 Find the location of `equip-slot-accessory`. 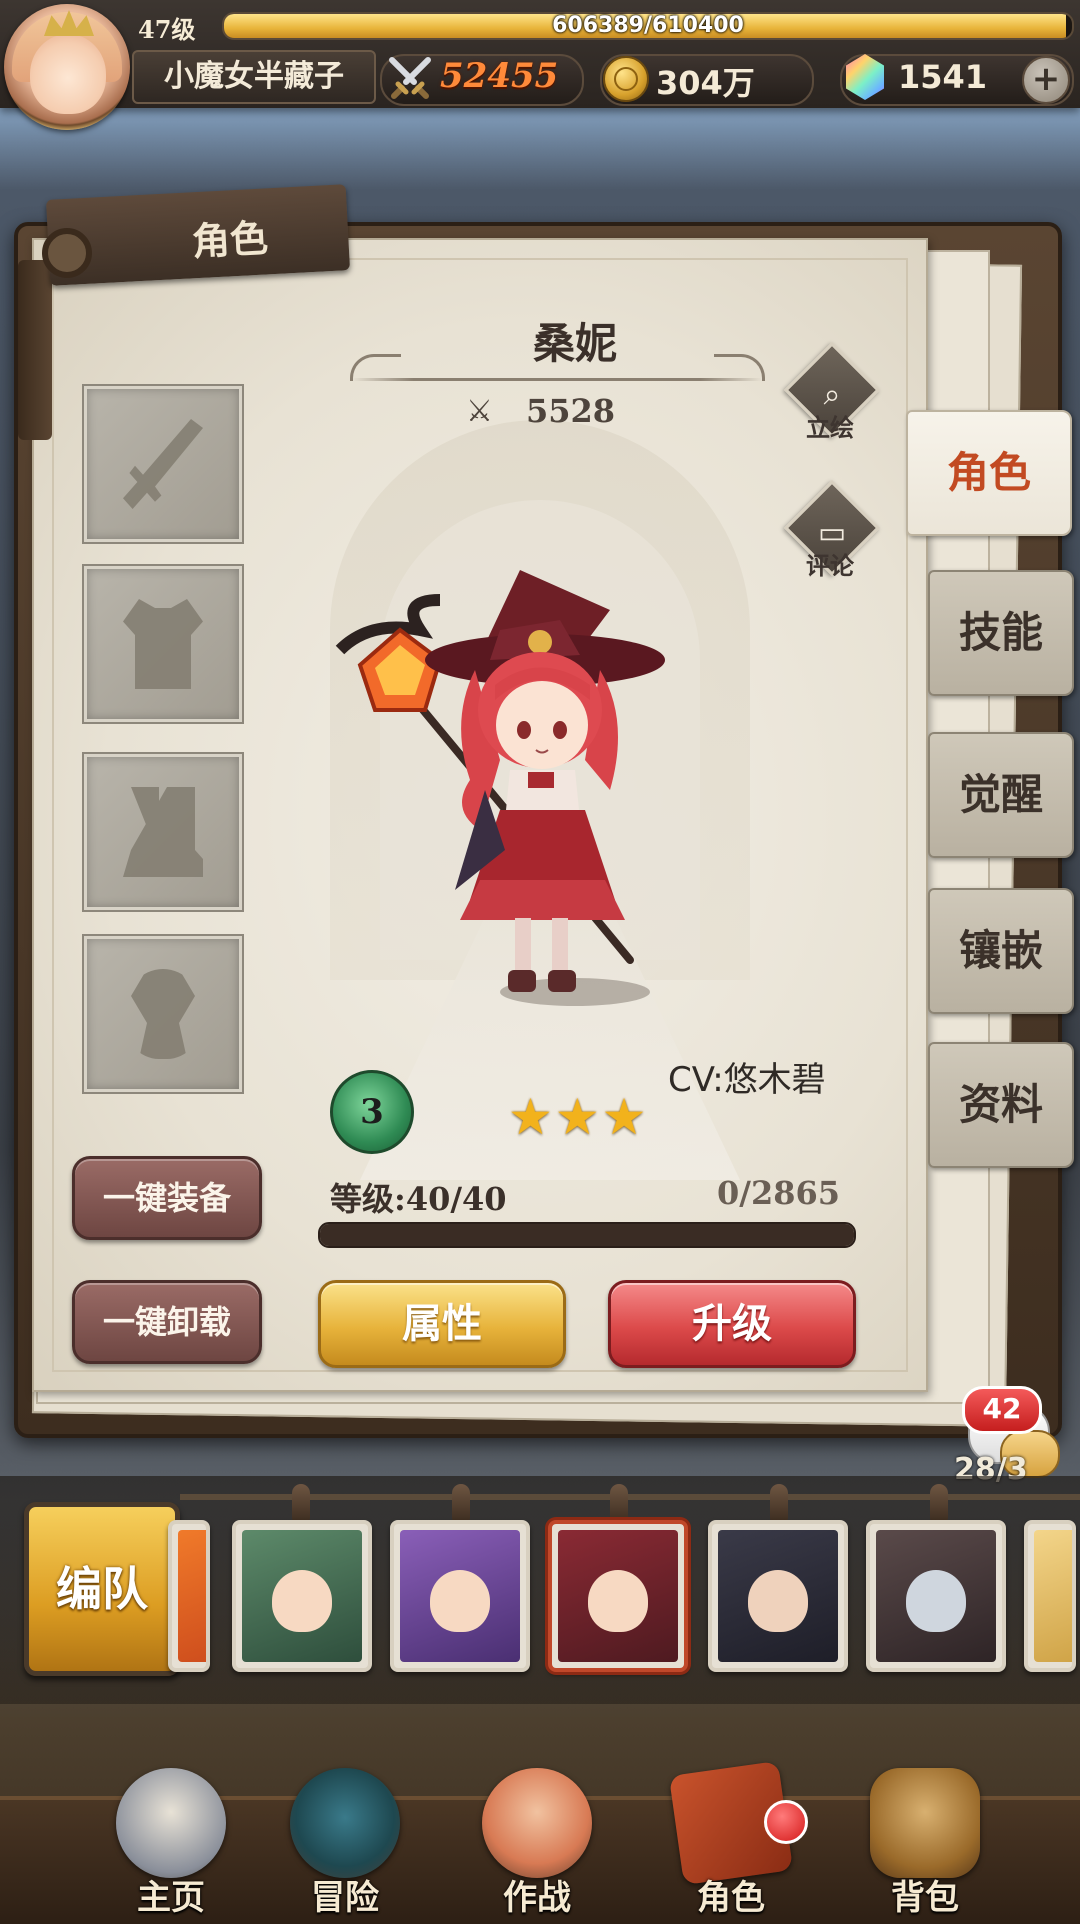

equip-slot-accessory is located at coordinates (163, 1014).